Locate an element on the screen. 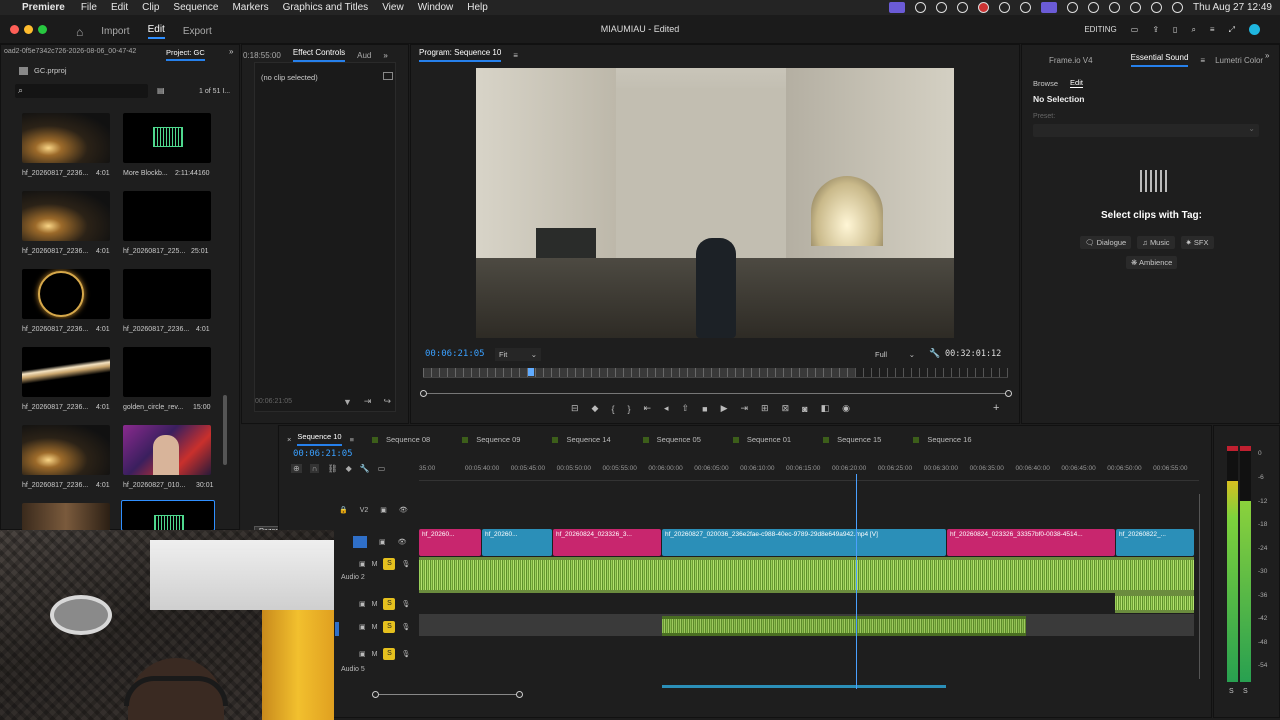 This screenshot has height=720, width=1280. chrome-icon is located at coordinates (963, 7).